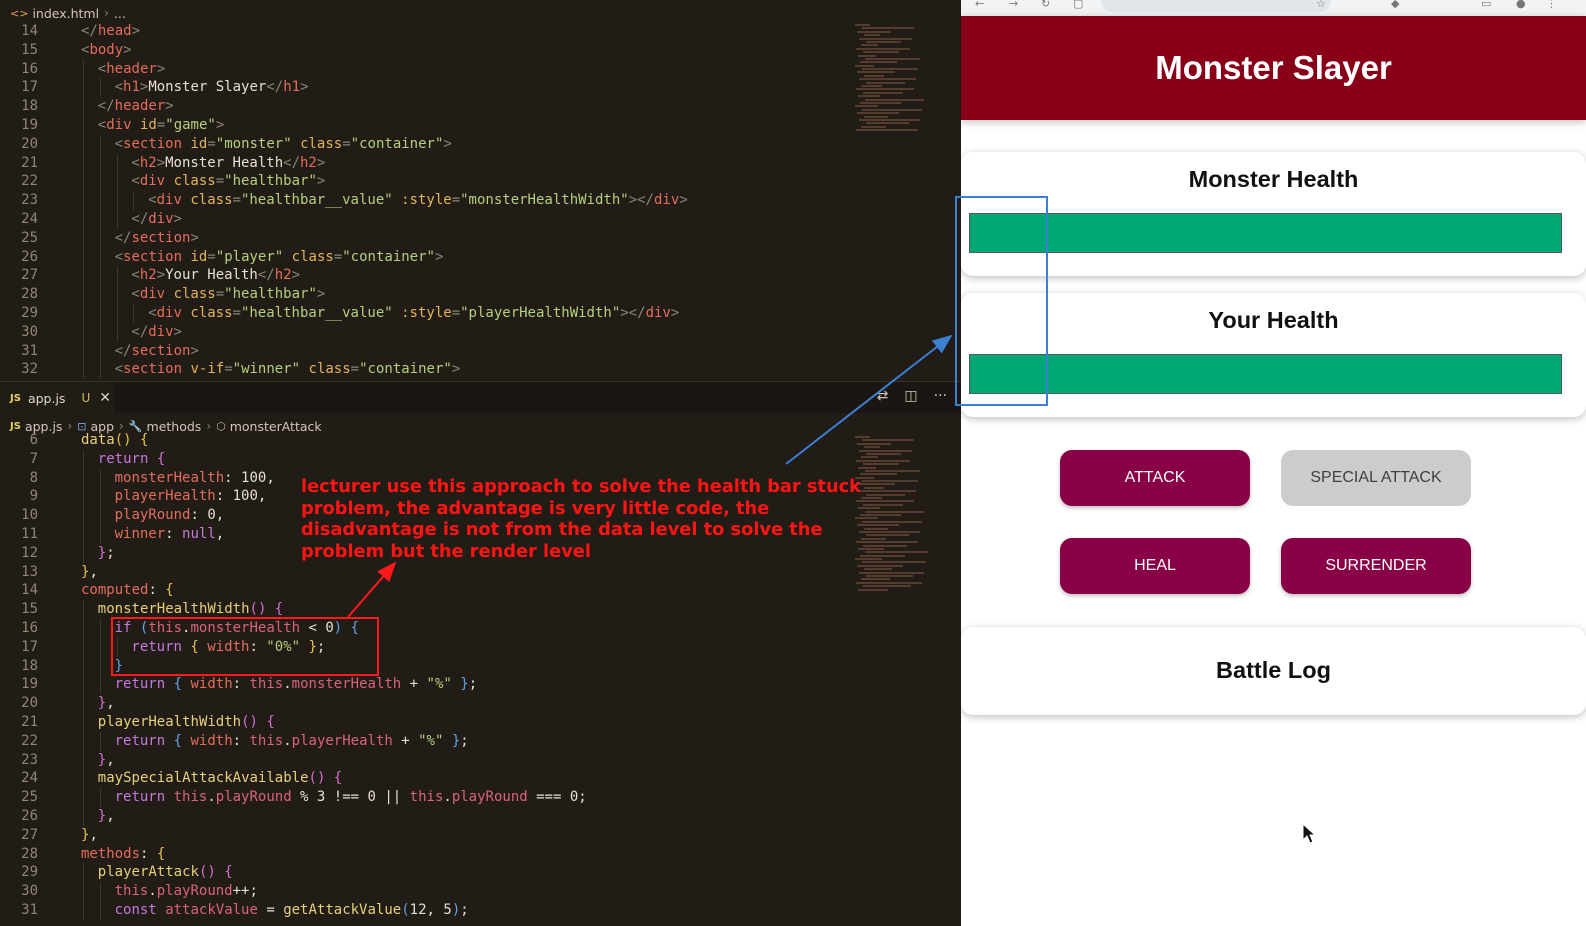 The width and height of the screenshot is (1586, 926). What do you see at coordinates (1486, 5) in the screenshot?
I see `window-icon: ▭` at bounding box center [1486, 5].